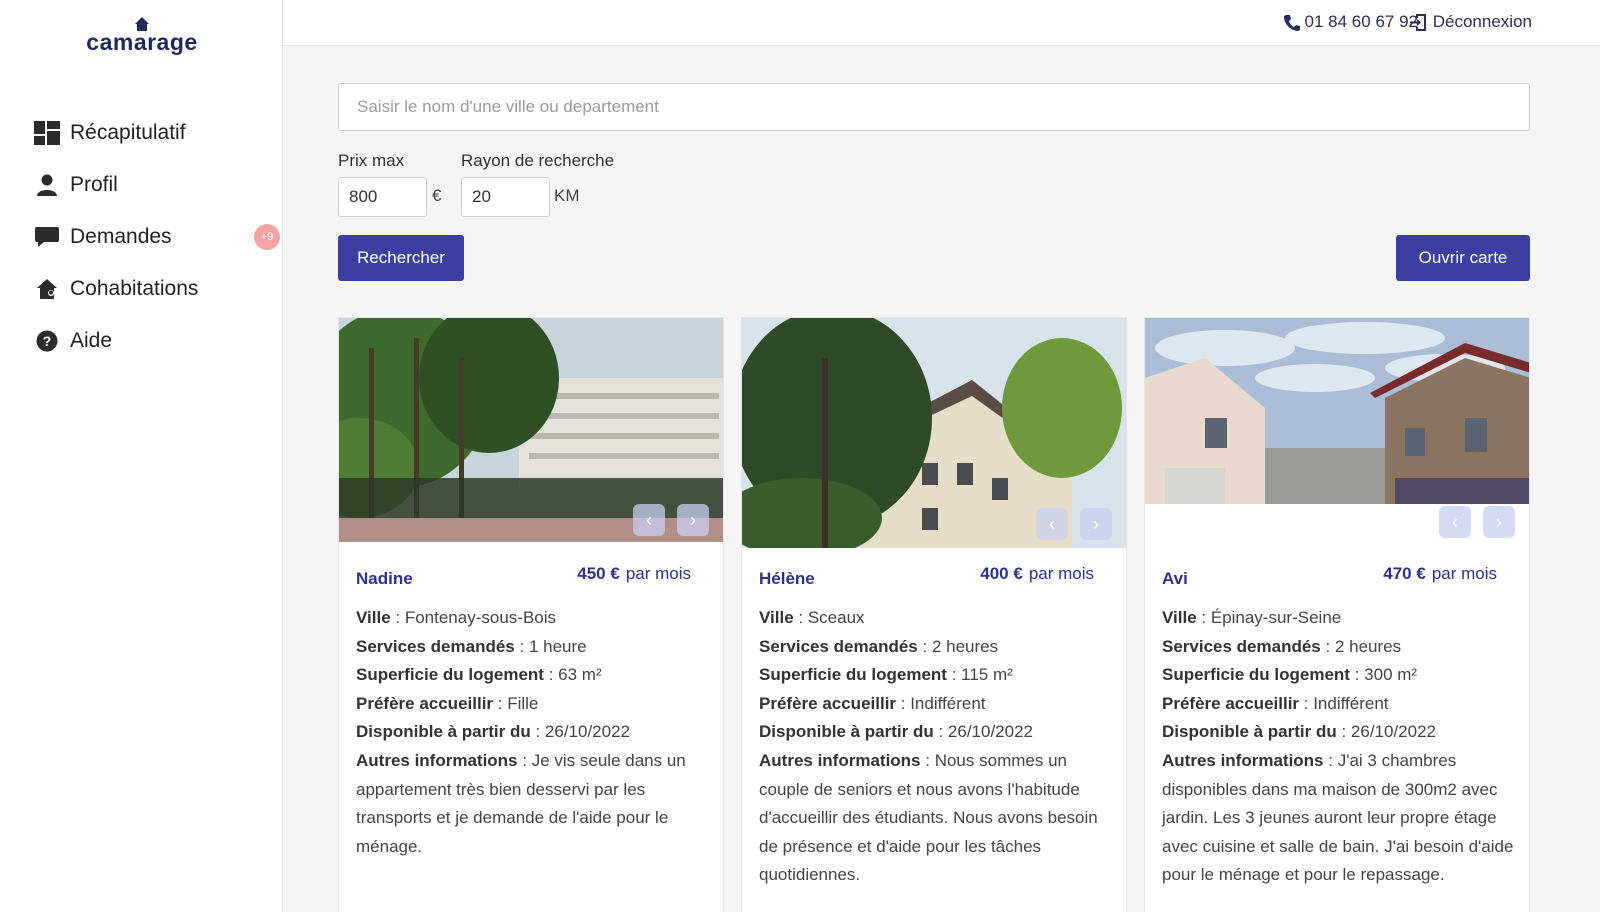  I want to click on price-unit: €, so click(437, 195).